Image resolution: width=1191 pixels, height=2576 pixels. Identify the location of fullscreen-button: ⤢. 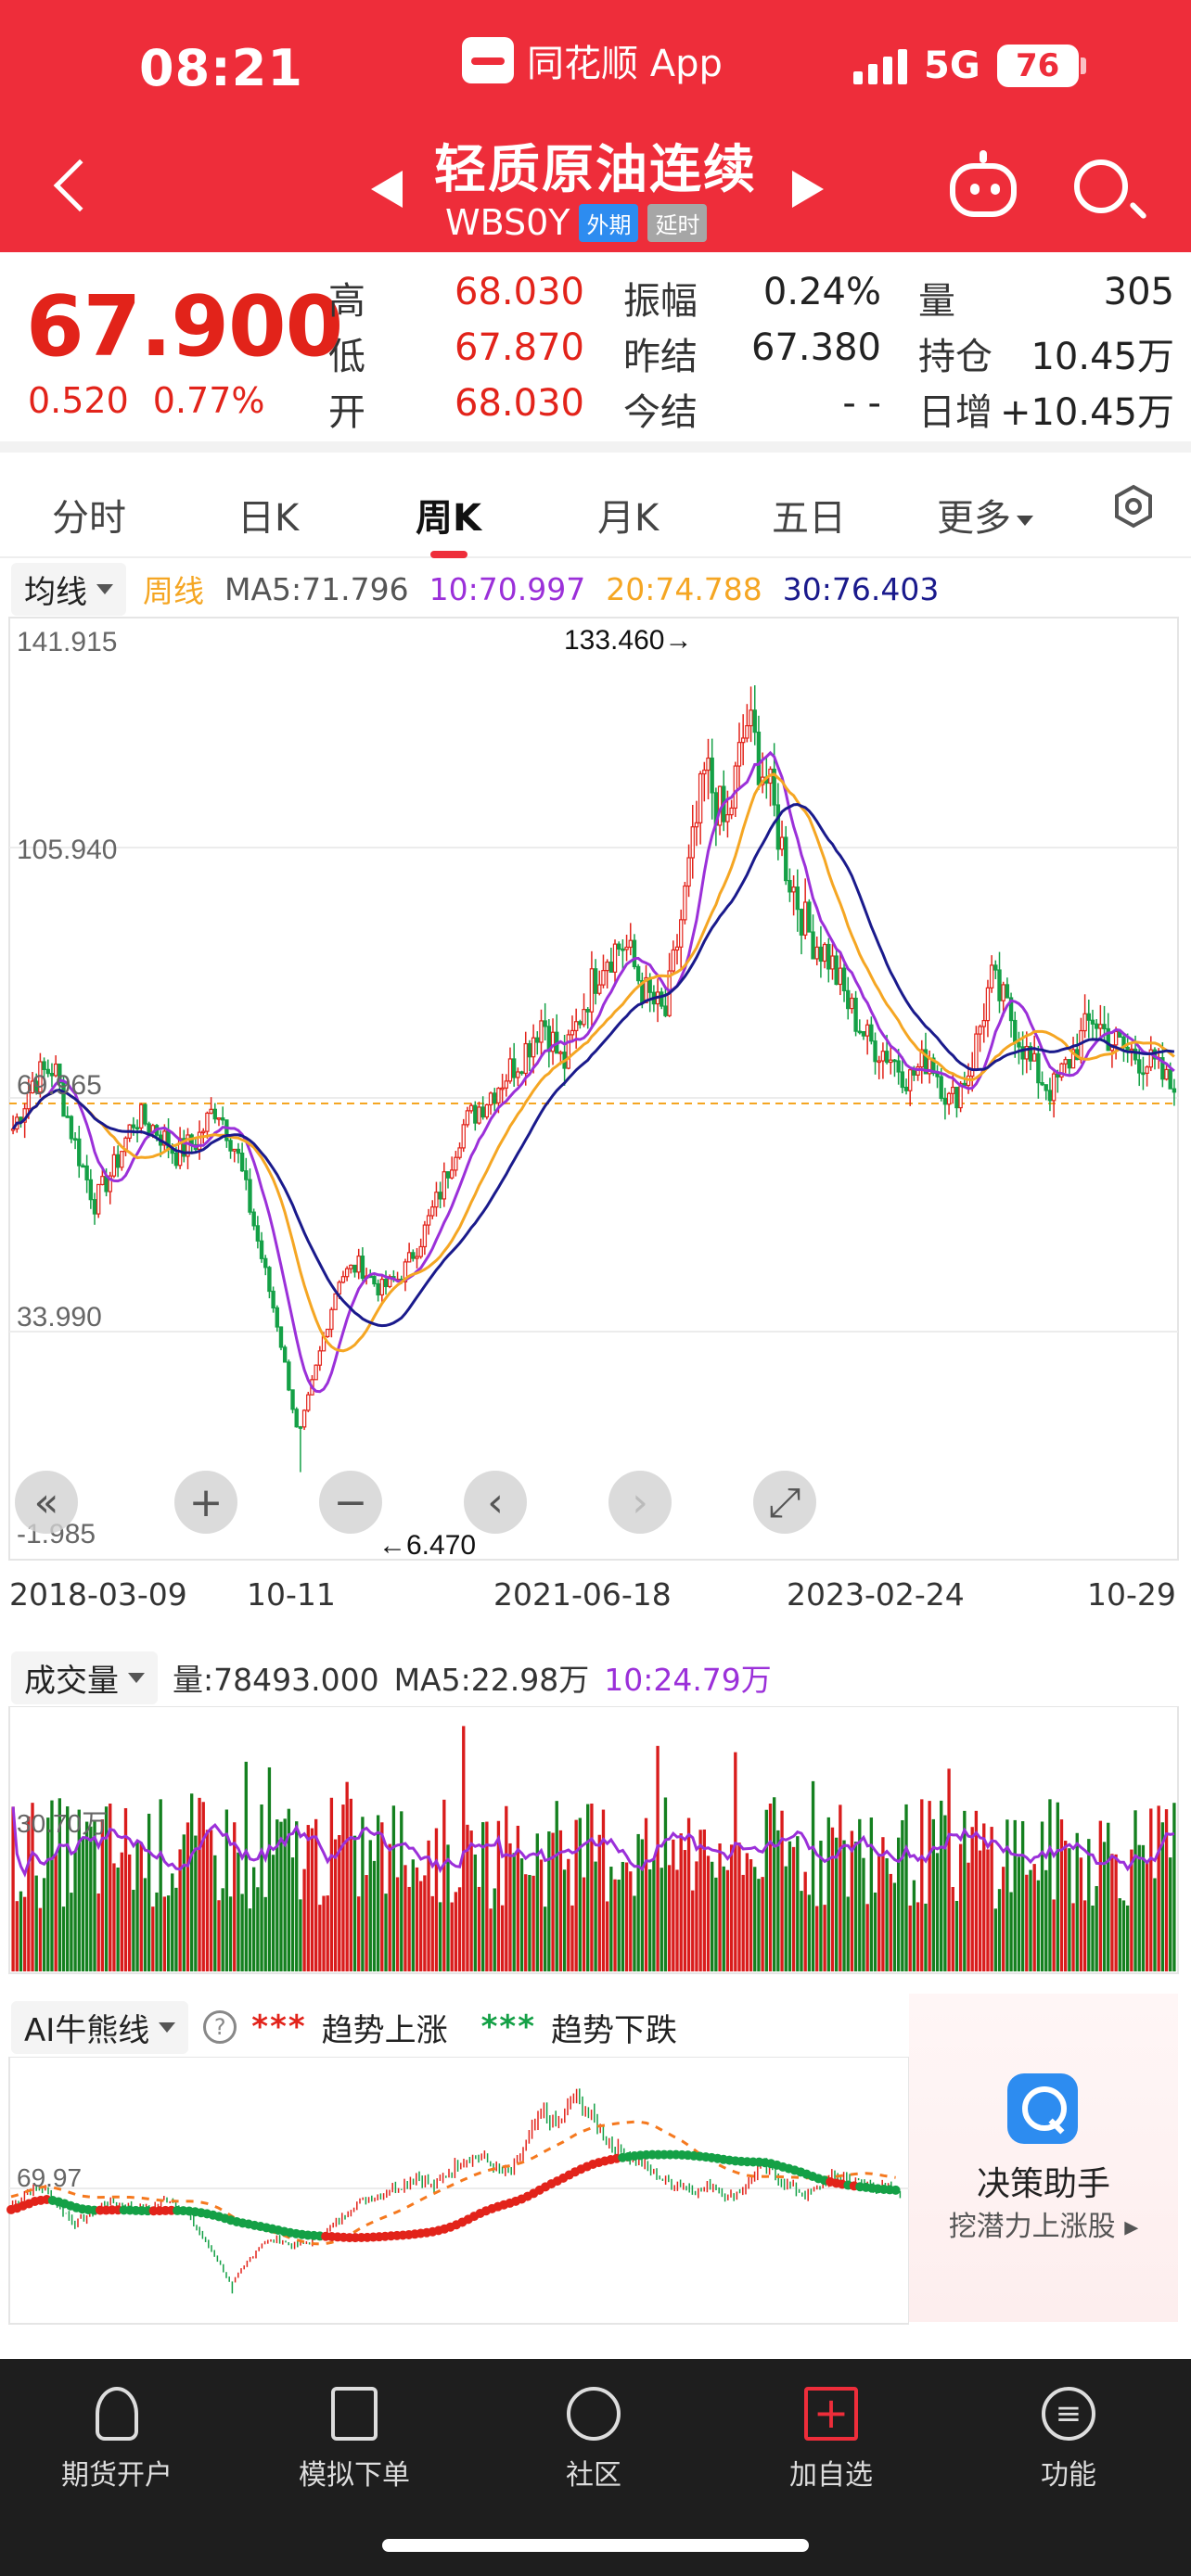
(784, 1502).